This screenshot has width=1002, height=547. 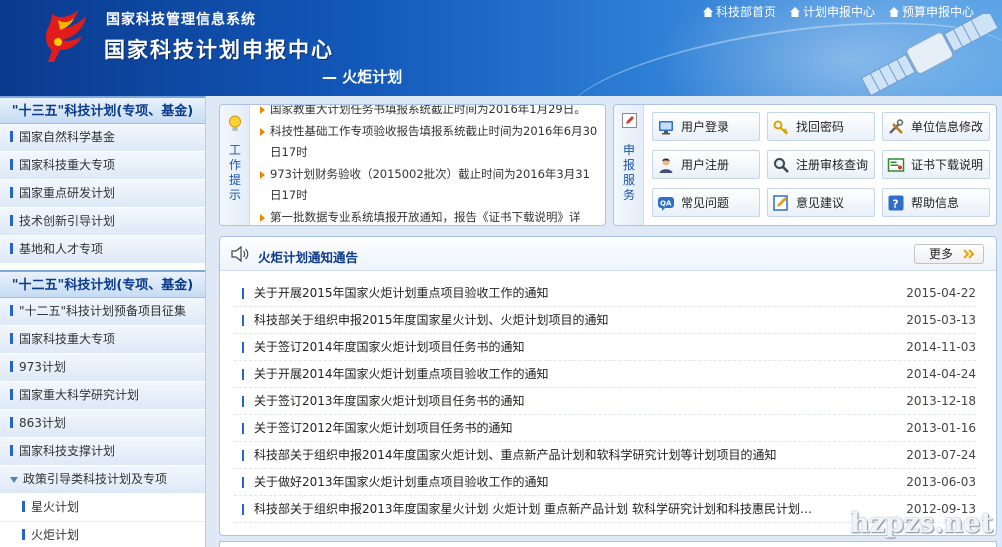 What do you see at coordinates (102, 222) in the screenshot?
I see `sidebar-item-tech-innovation: 技术创新引导计划` at bounding box center [102, 222].